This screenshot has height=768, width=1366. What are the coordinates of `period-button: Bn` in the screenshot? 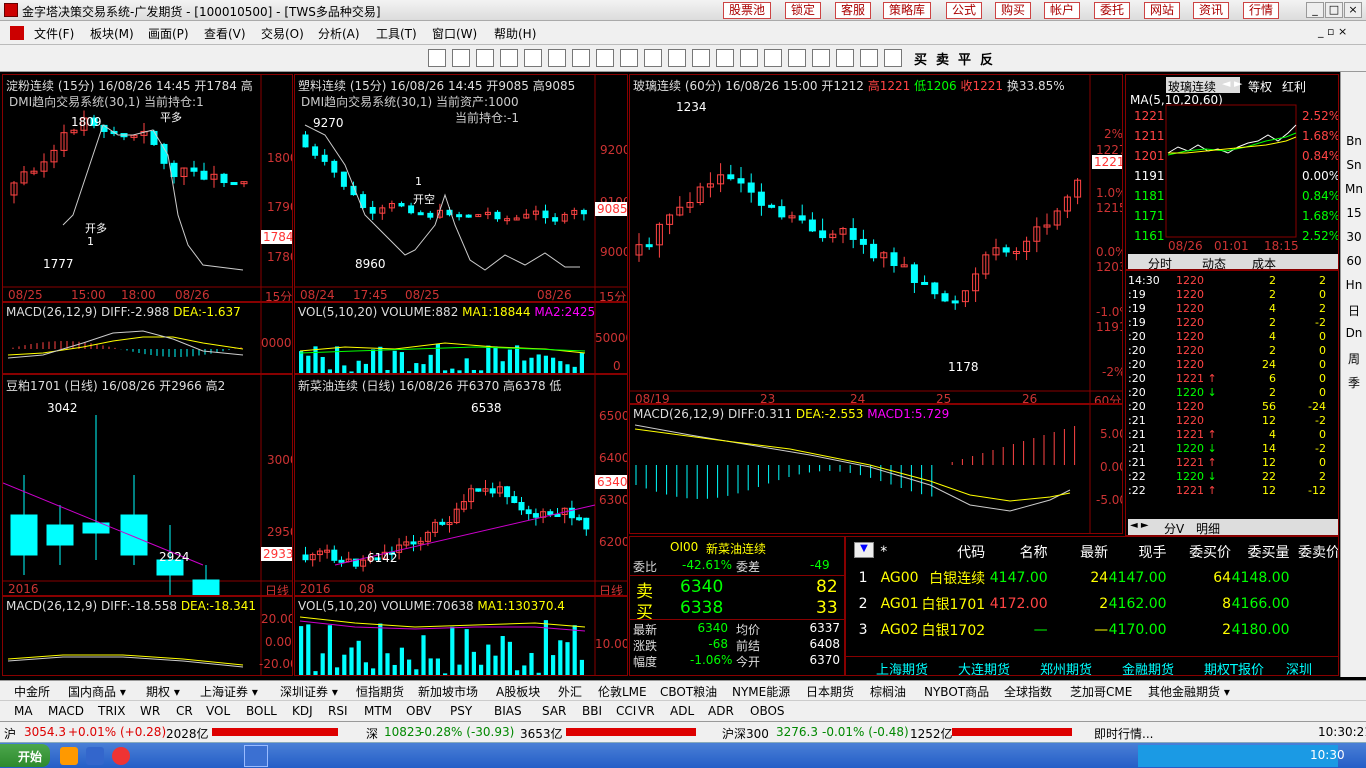 It's located at (1354, 141).